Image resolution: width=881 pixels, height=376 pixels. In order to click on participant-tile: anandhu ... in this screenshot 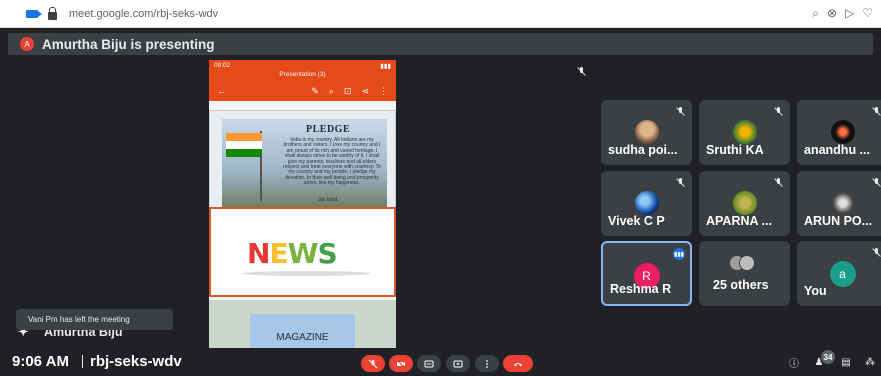, I will do `click(839, 132)`.